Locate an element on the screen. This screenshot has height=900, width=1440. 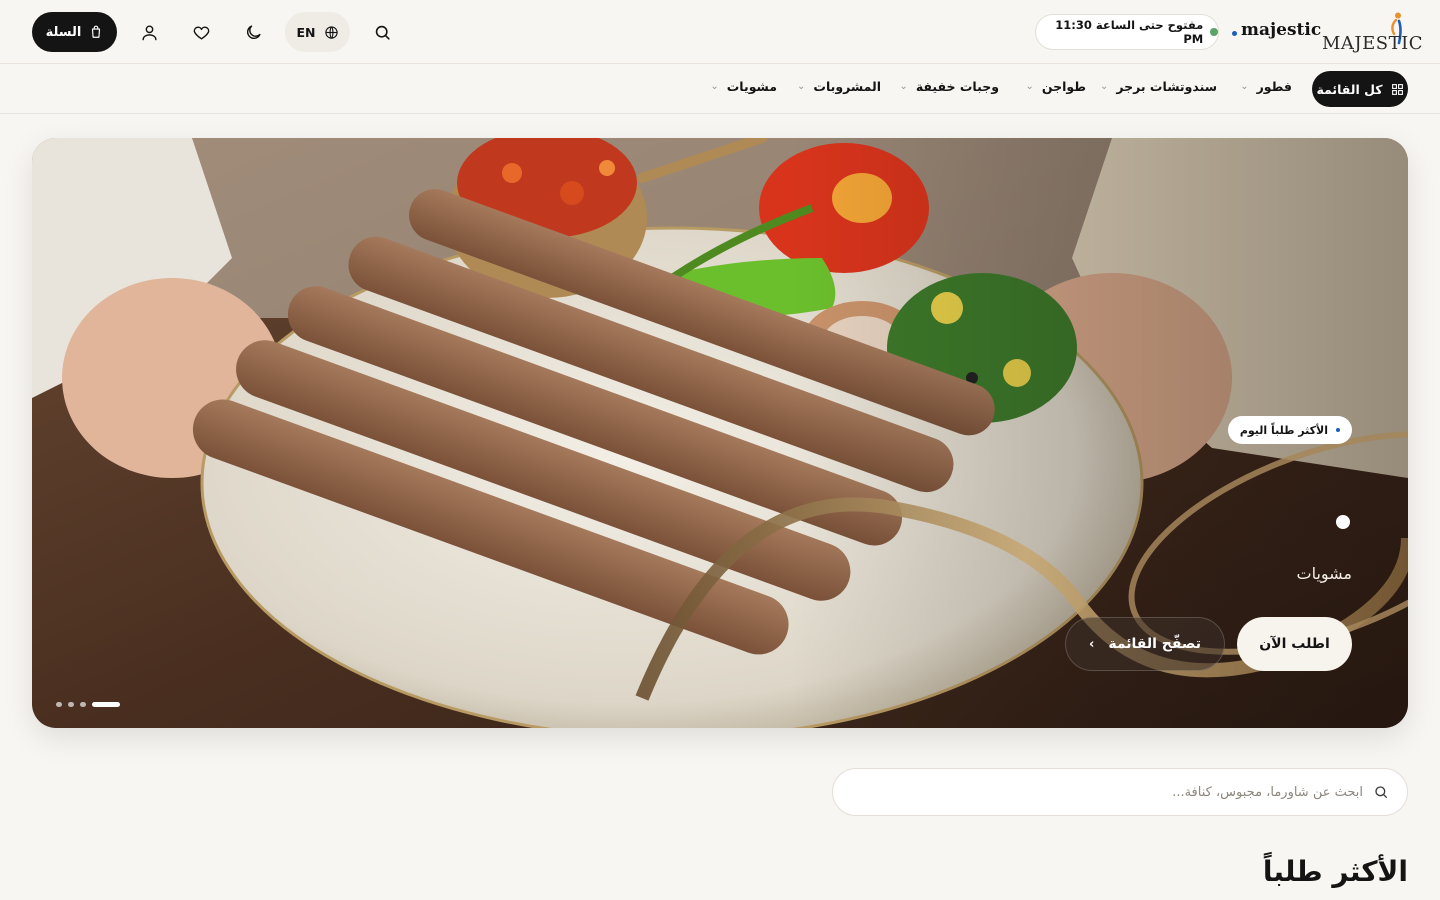
order-now-button: اطلب الآن is located at coordinates (1294, 644).